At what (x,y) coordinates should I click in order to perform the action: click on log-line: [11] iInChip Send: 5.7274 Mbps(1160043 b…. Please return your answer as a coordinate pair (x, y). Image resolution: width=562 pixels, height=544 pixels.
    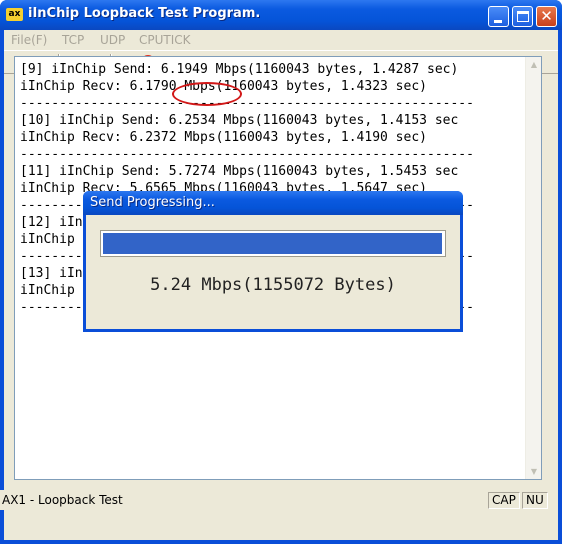
    Looking at the image, I should click on (239, 171).